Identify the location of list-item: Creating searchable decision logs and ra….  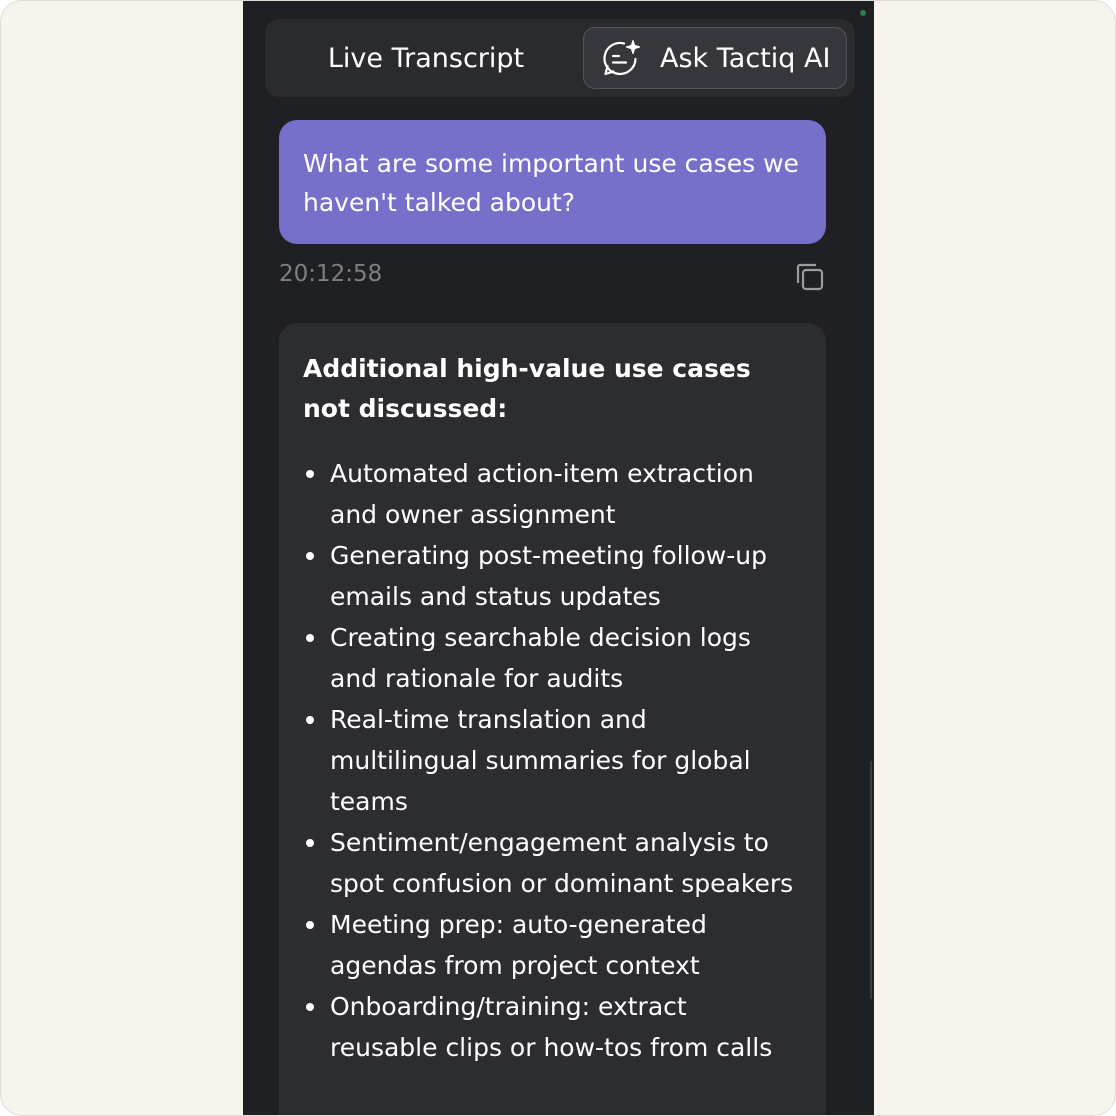
(552, 658).